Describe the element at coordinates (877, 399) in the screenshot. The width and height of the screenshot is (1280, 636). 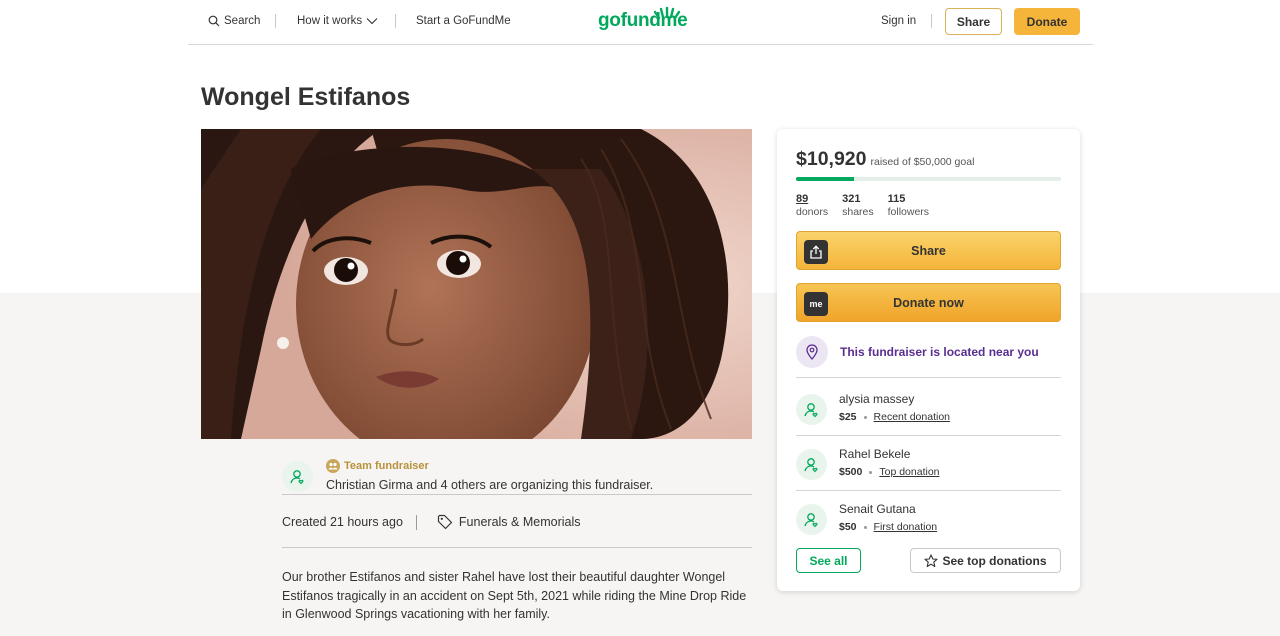
I see `donor-name: alysia massey` at that location.